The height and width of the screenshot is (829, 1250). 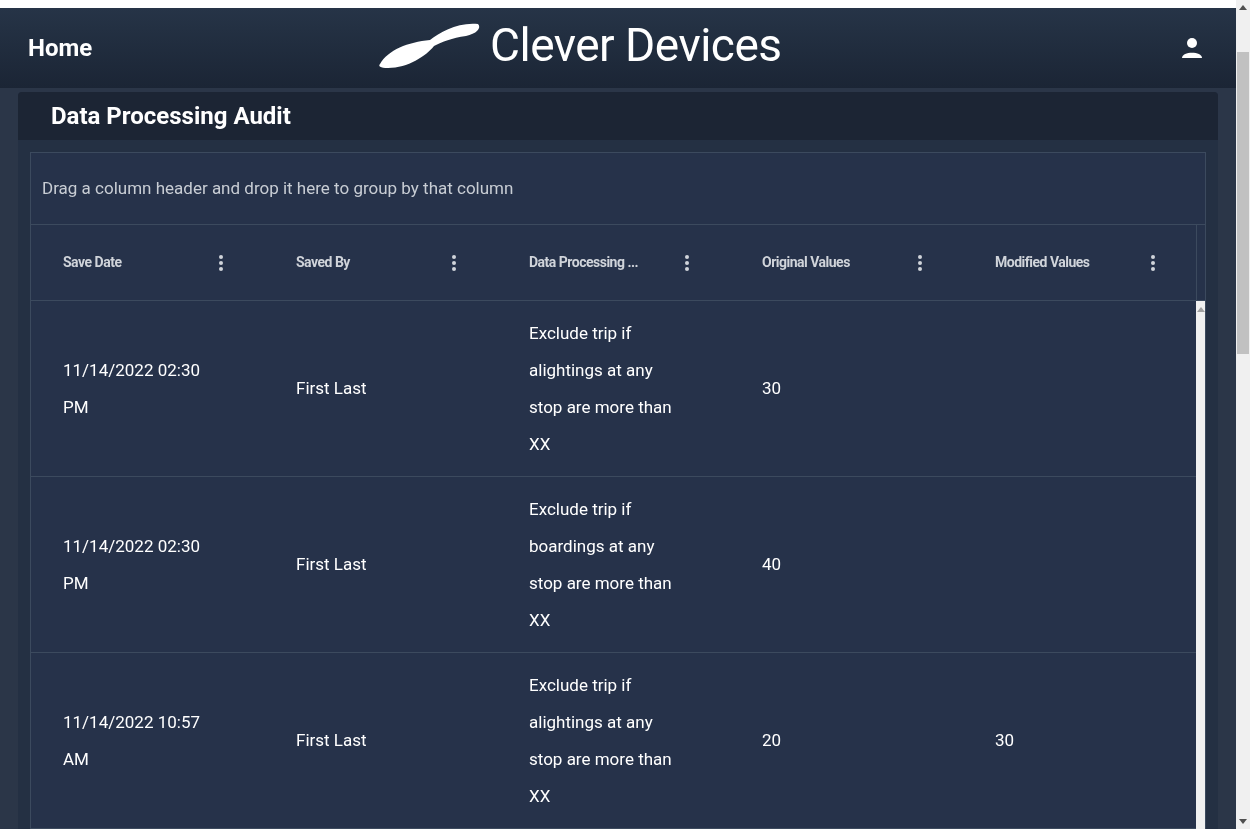 I want to click on table-cell-text: Exclude trip if boardings at any stop are more than XX, so click(x=601, y=564).